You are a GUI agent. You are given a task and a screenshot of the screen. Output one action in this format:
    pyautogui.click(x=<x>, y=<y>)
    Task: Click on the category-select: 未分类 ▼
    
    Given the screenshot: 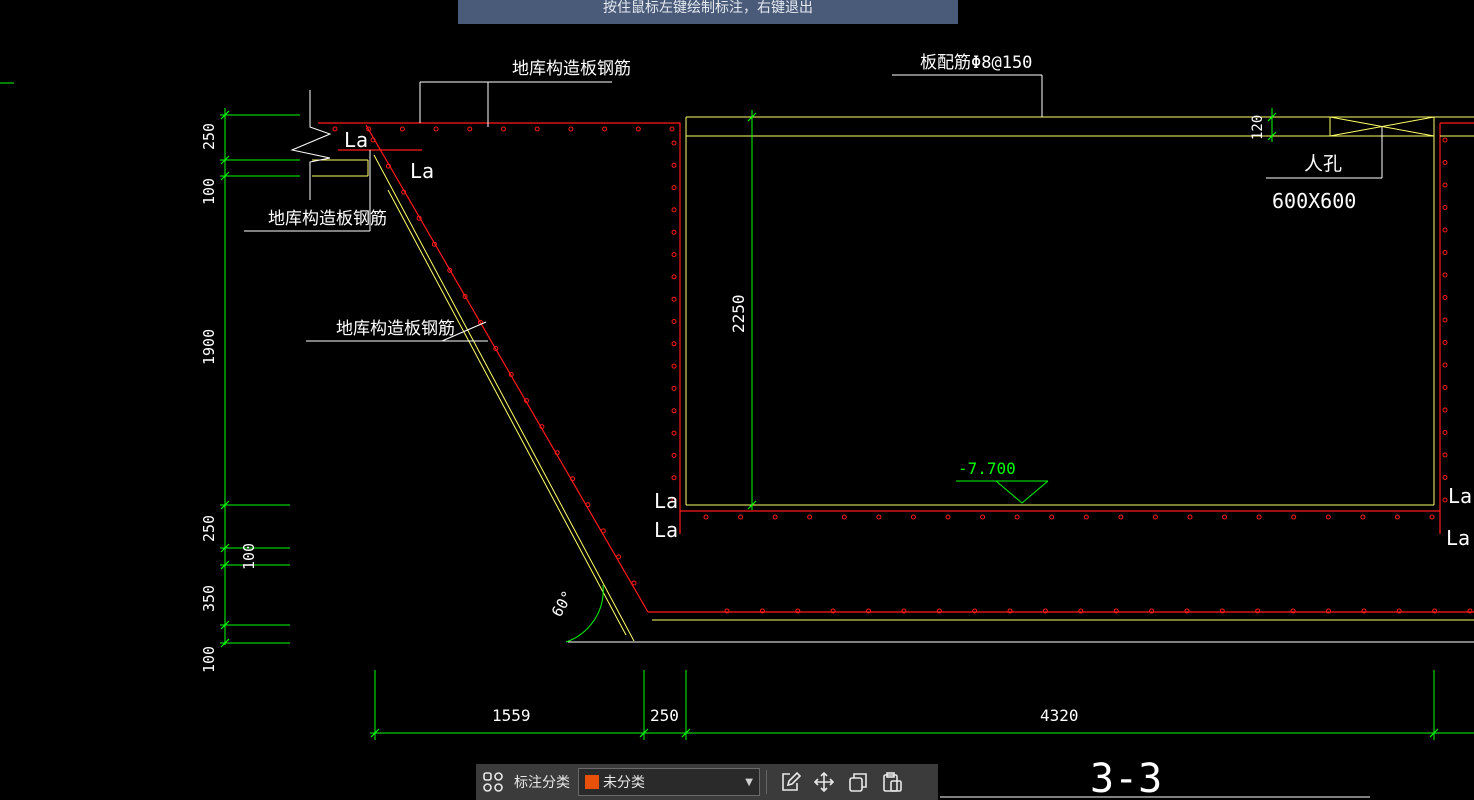 What is the action you would take?
    pyautogui.click(x=669, y=782)
    